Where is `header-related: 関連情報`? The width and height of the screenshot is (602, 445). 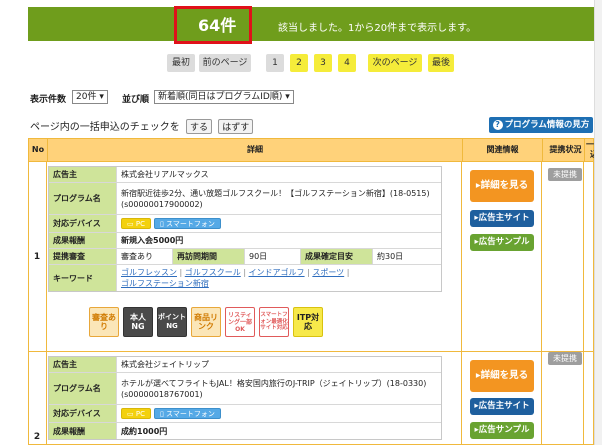 header-related: 関連情報 is located at coordinates (502, 150).